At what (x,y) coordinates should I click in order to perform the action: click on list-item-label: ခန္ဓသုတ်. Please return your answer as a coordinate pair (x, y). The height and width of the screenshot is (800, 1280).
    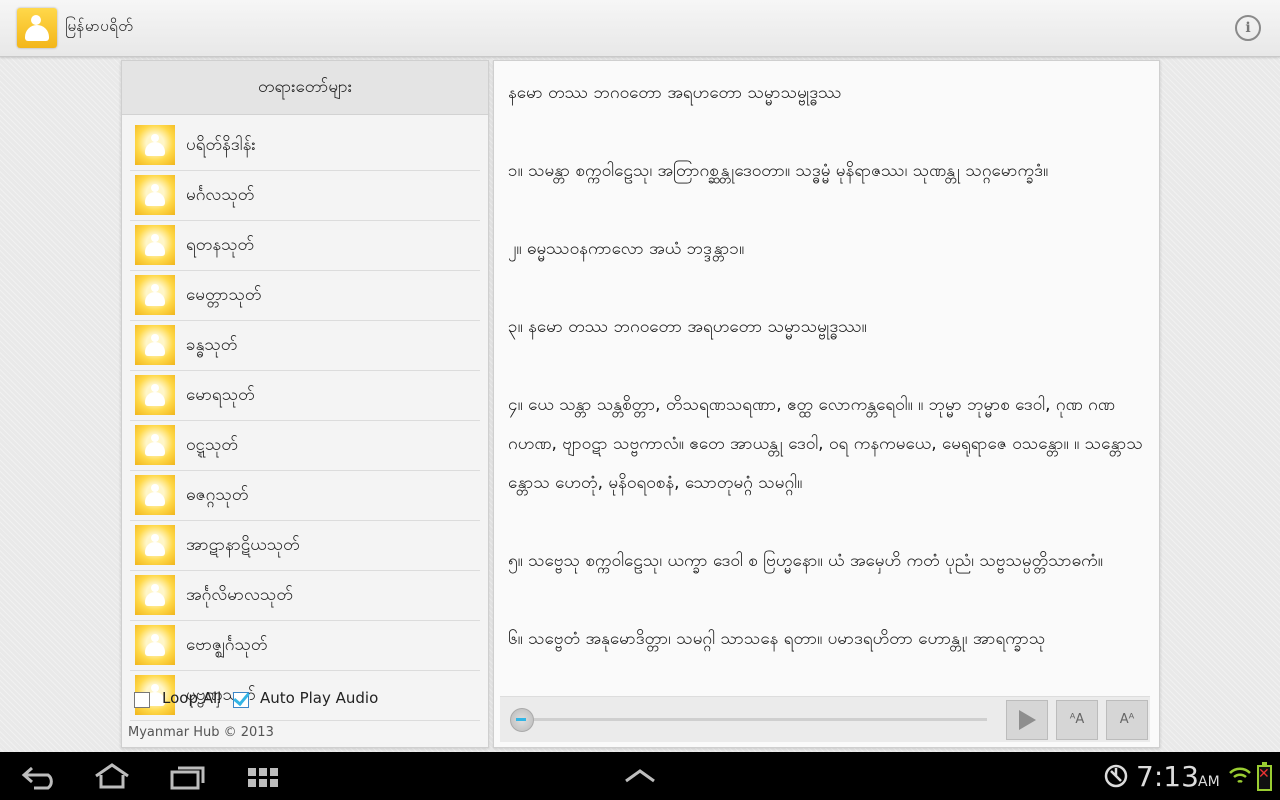
    Looking at the image, I should click on (212, 345).